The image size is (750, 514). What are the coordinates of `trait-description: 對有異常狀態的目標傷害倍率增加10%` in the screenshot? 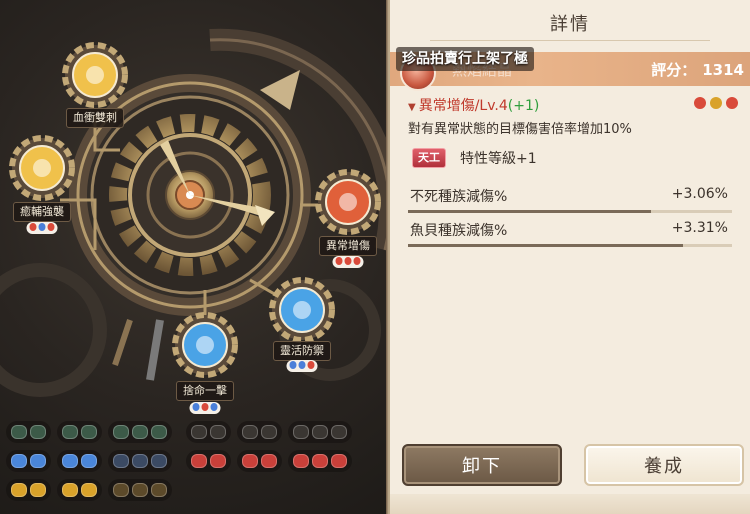 It's located at (520, 129).